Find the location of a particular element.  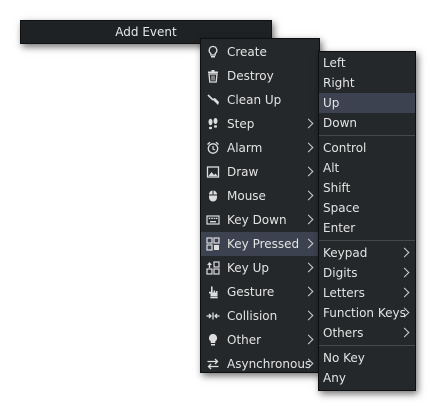

submenu-item-label: Any is located at coordinates (334, 378).